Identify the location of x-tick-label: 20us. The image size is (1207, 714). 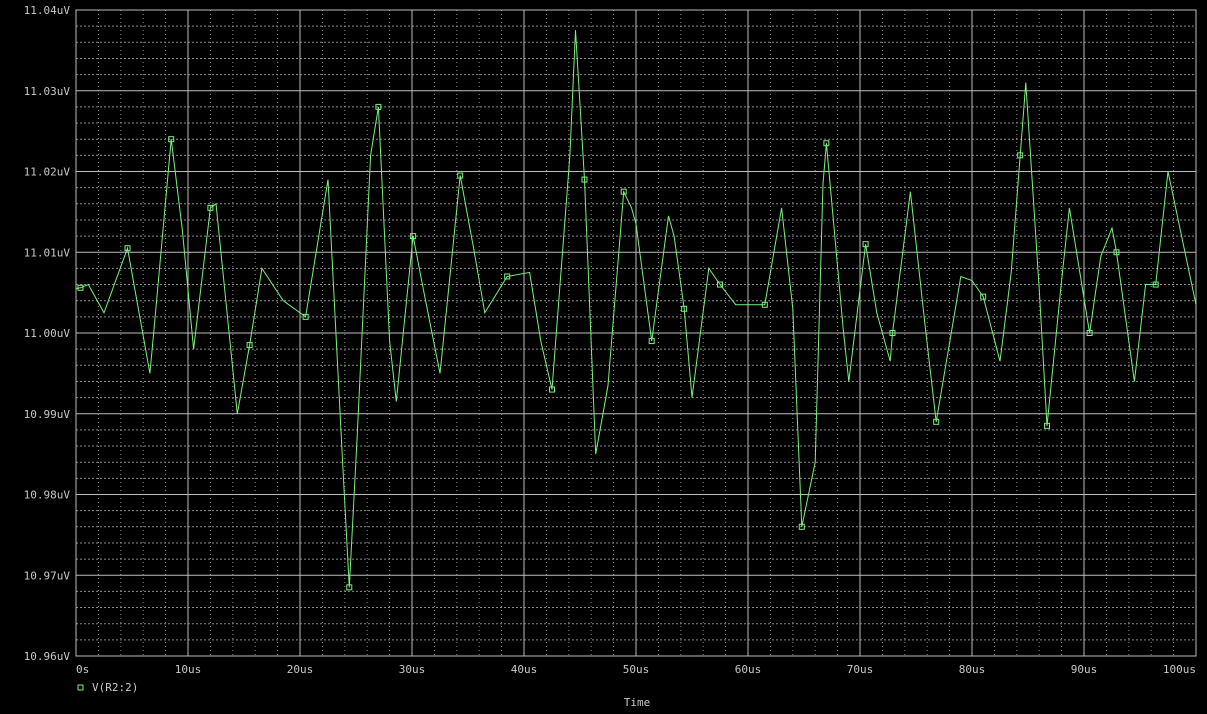
(300, 669).